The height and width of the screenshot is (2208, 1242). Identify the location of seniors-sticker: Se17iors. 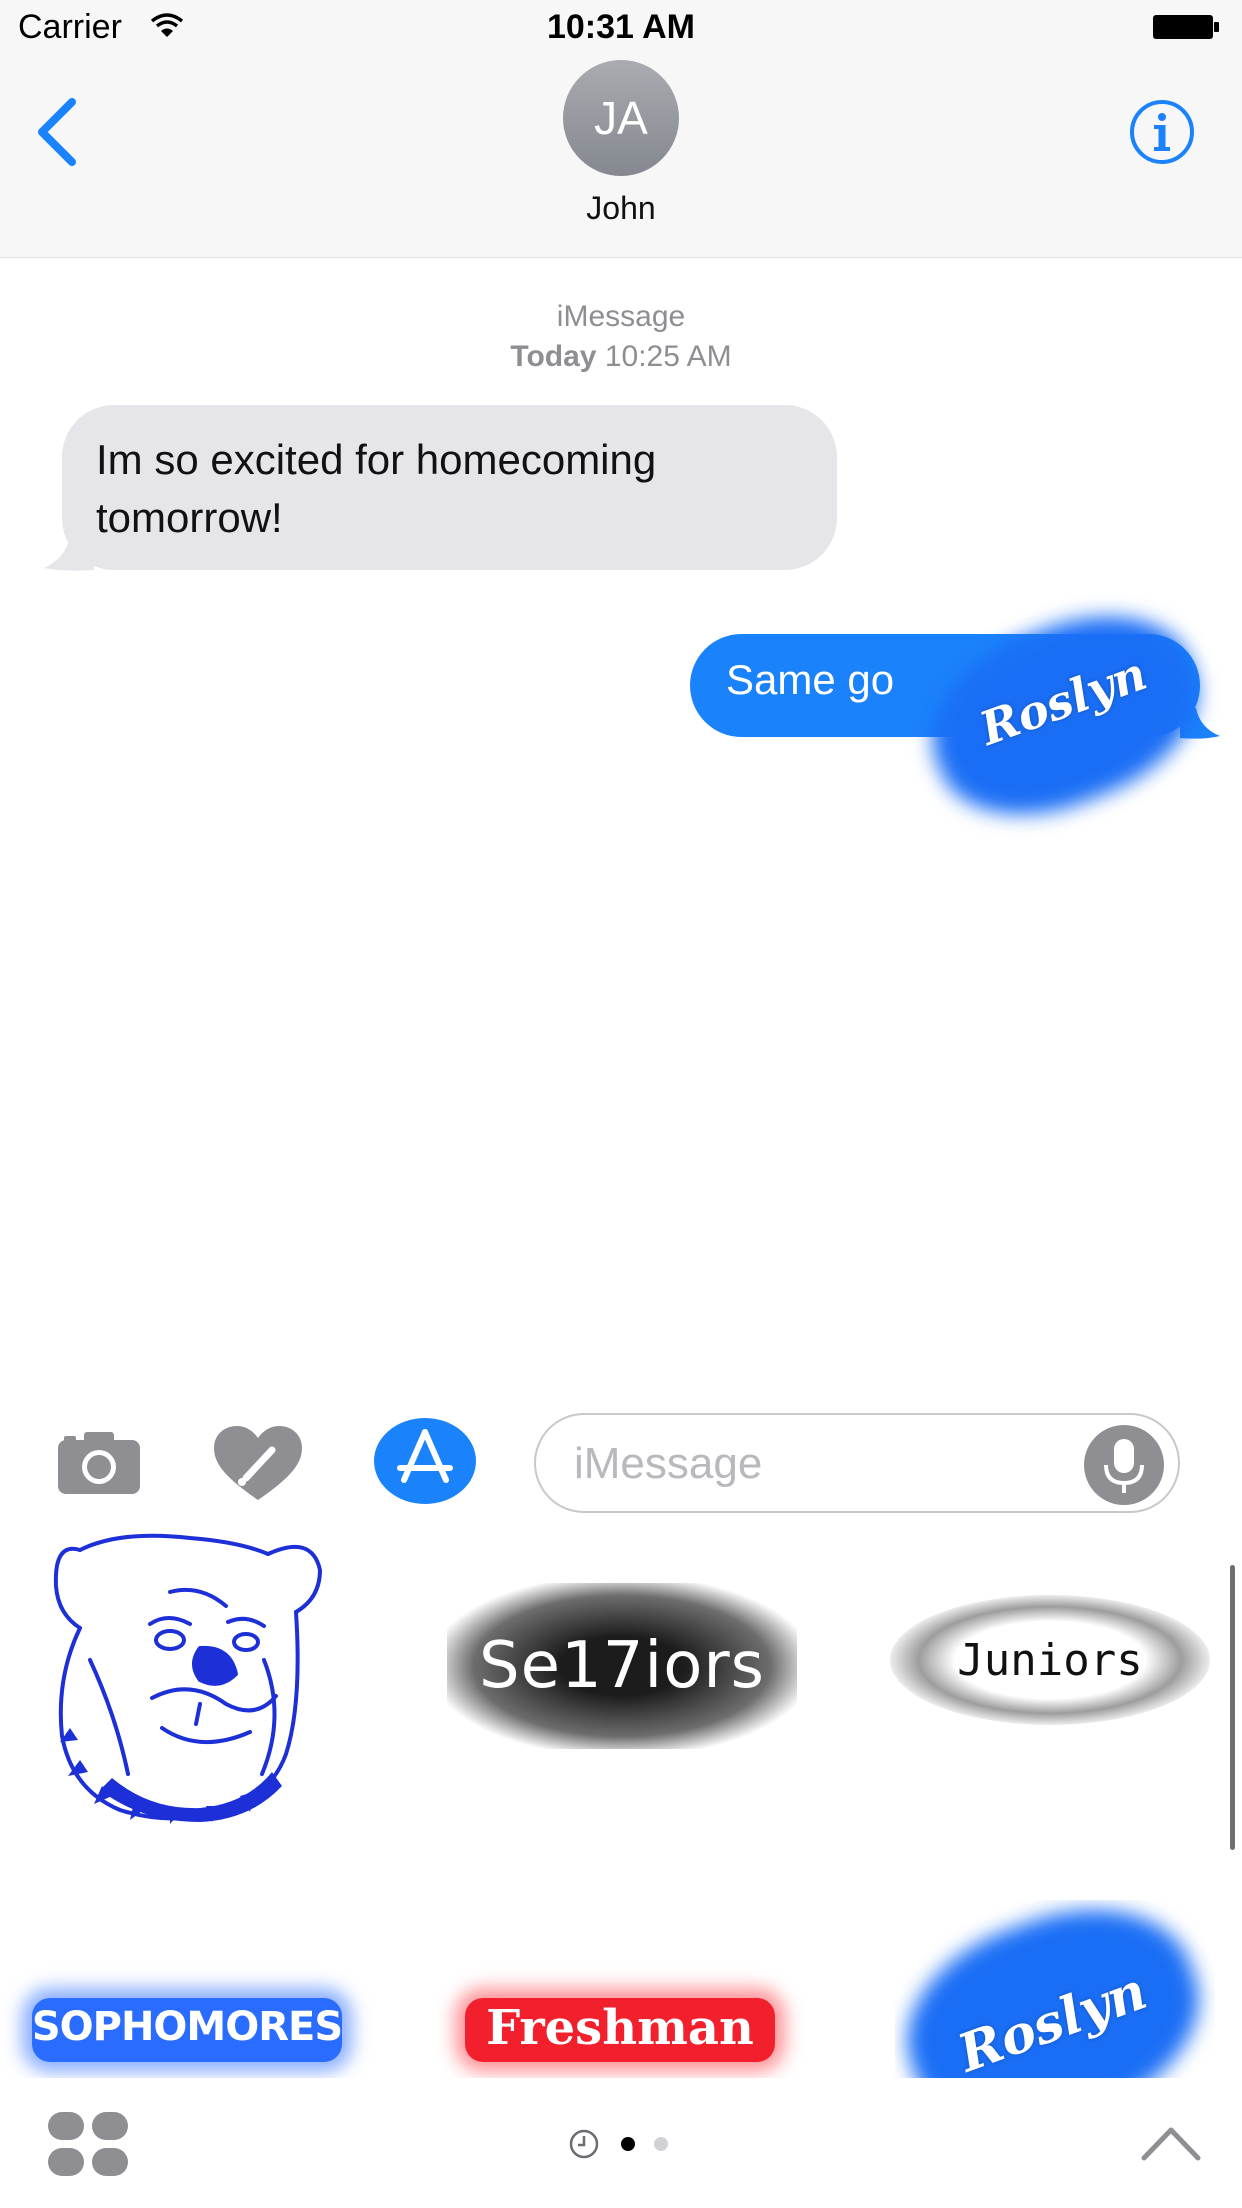
(622, 1666).